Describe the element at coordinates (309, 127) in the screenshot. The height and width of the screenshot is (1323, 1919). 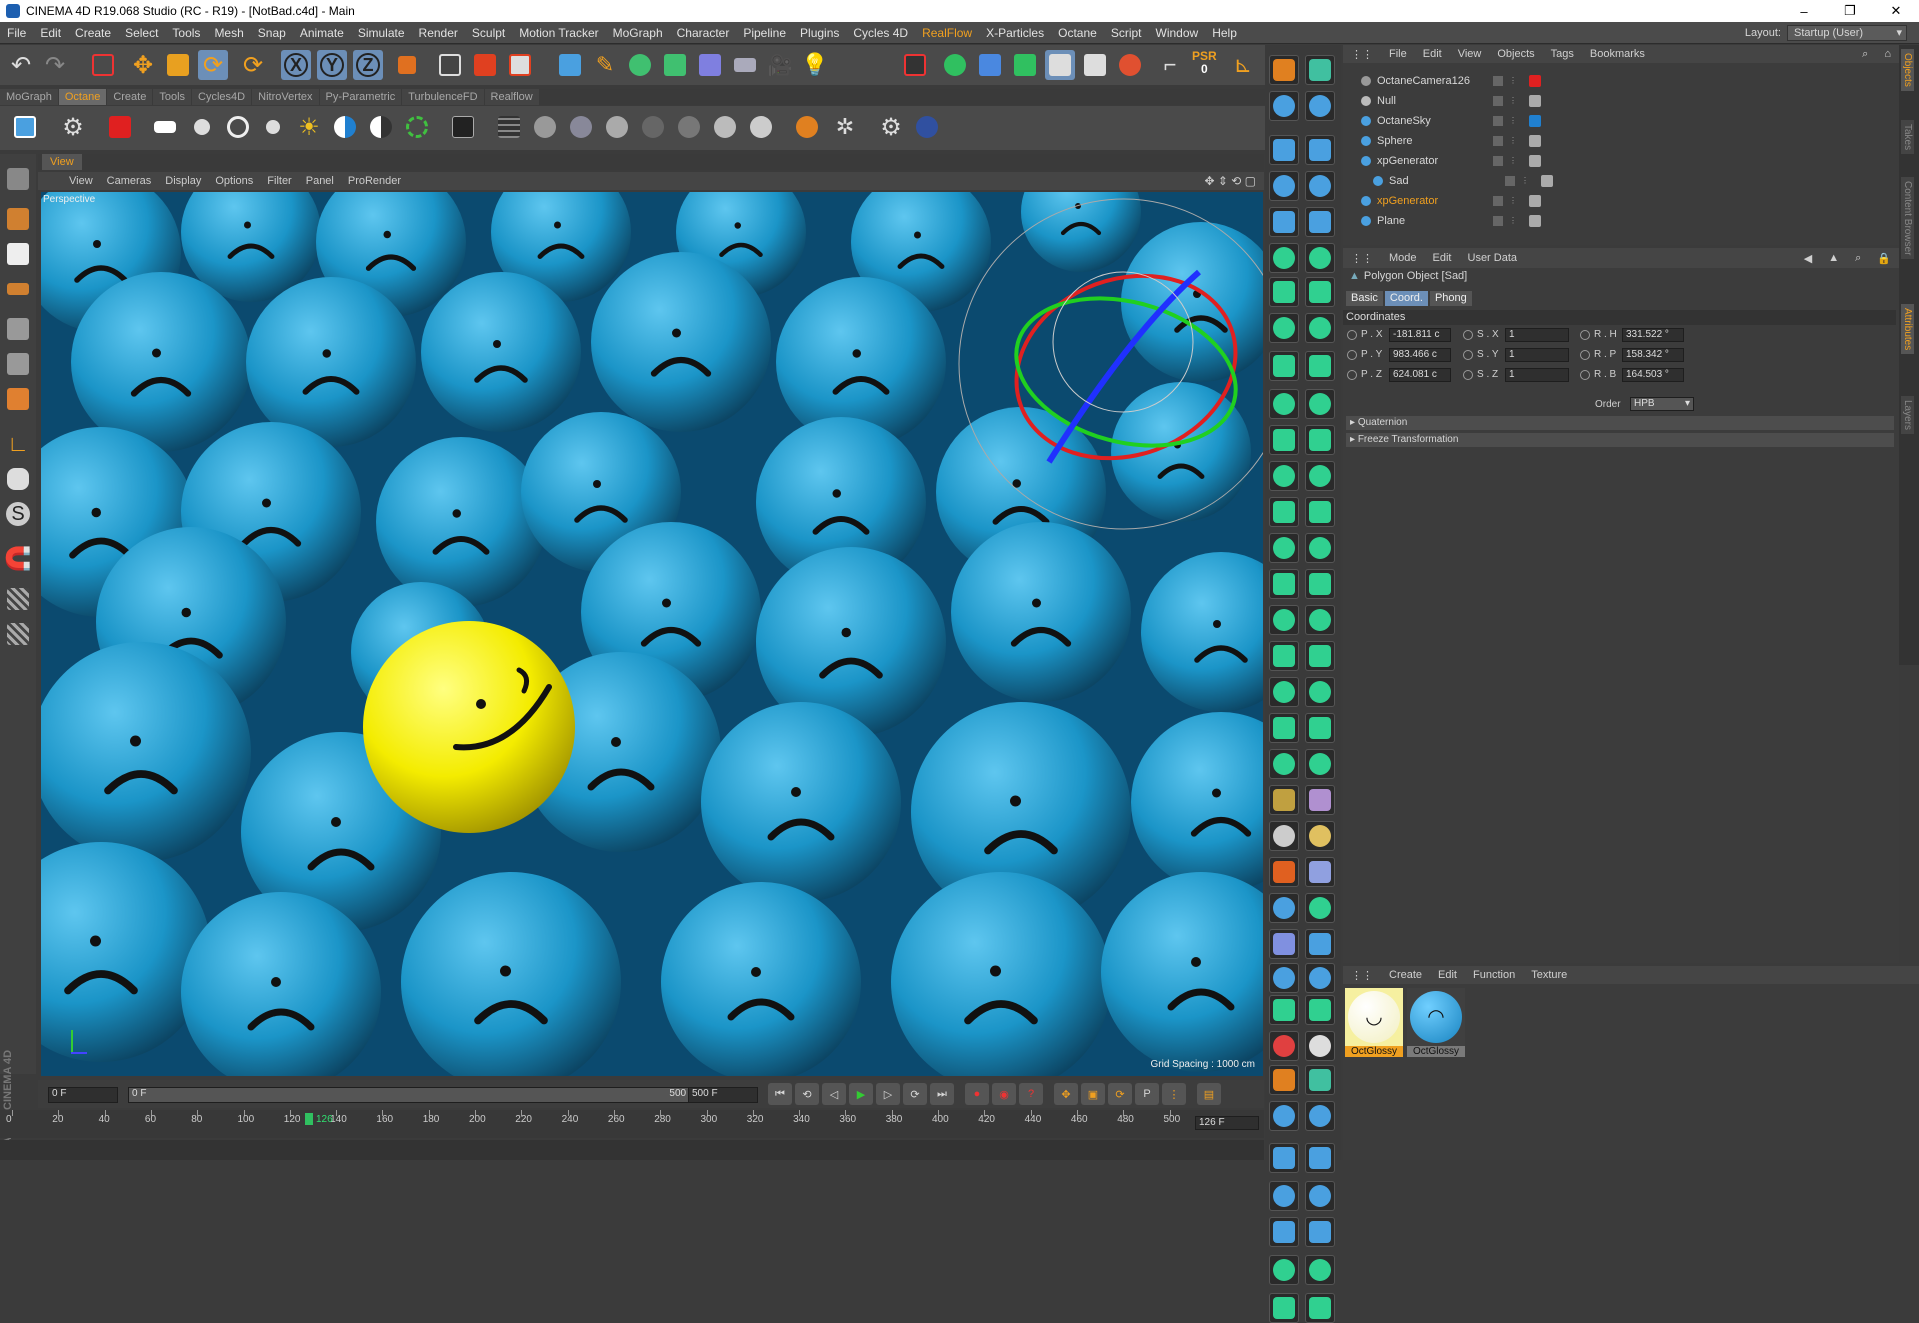
I see `octane-daylight-icon: ☀` at that location.